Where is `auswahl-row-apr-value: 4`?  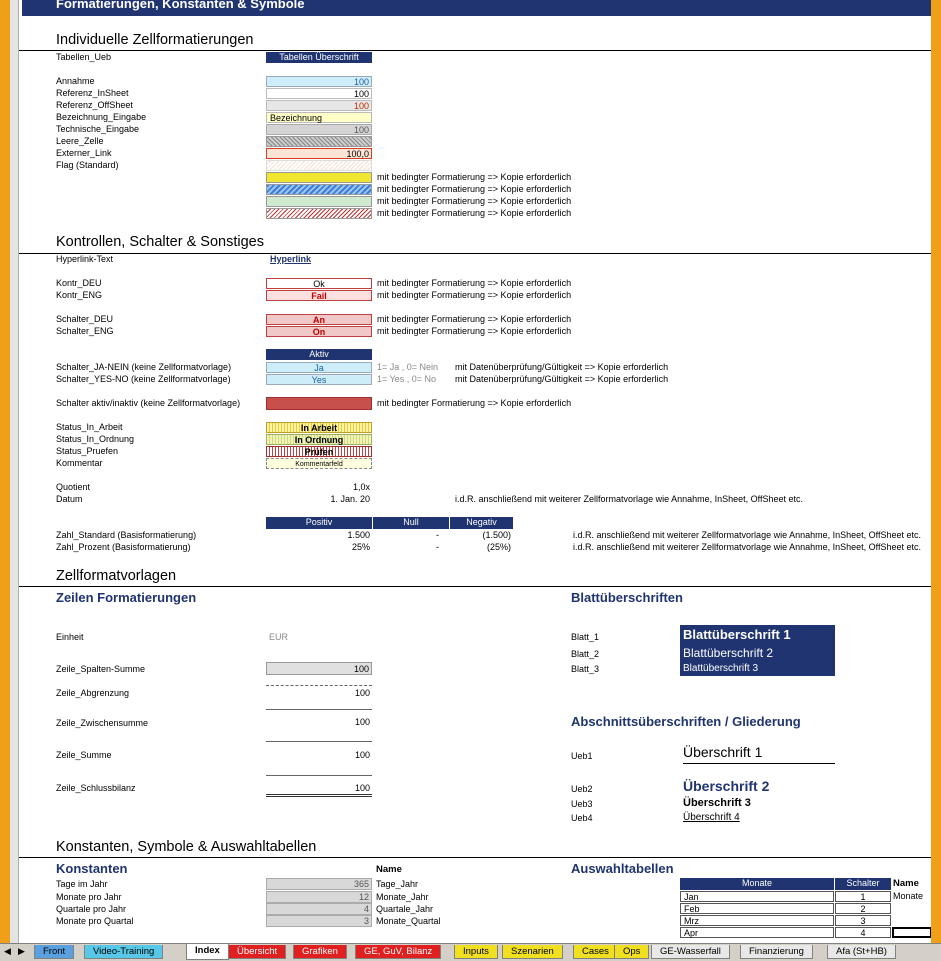 auswahl-row-apr-value: 4 is located at coordinates (863, 932).